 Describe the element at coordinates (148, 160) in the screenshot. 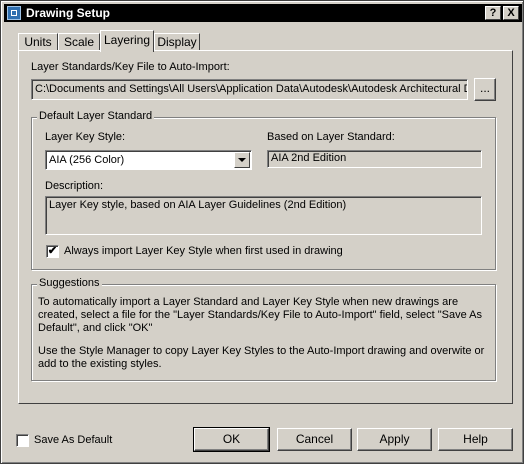

I see `key-style-dropdown: AIA (256 Color)` at that location.